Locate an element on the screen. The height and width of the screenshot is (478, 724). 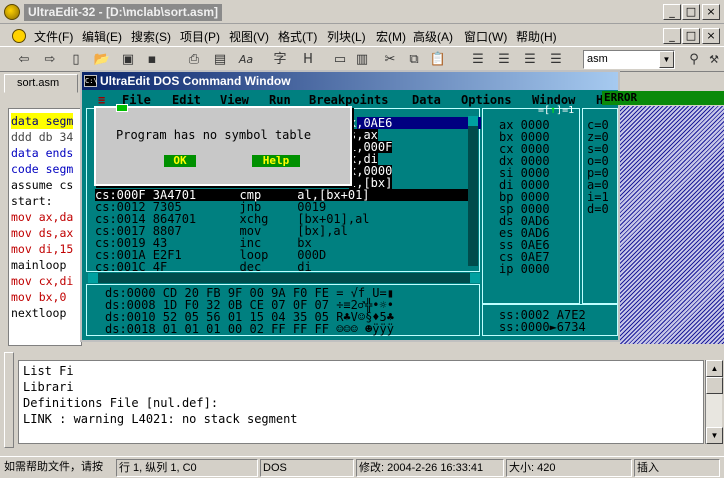
filetype-value: asm is located at coordinates (597, 59).